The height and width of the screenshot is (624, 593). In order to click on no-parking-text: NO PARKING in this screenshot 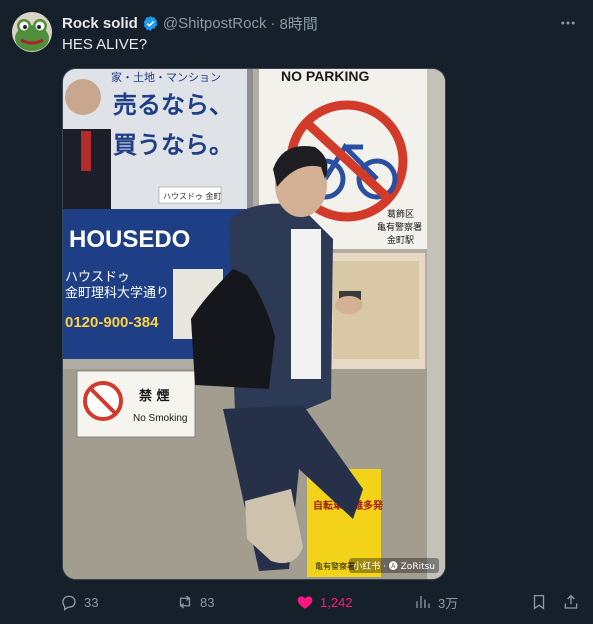, I will do `click(325, 76)`.